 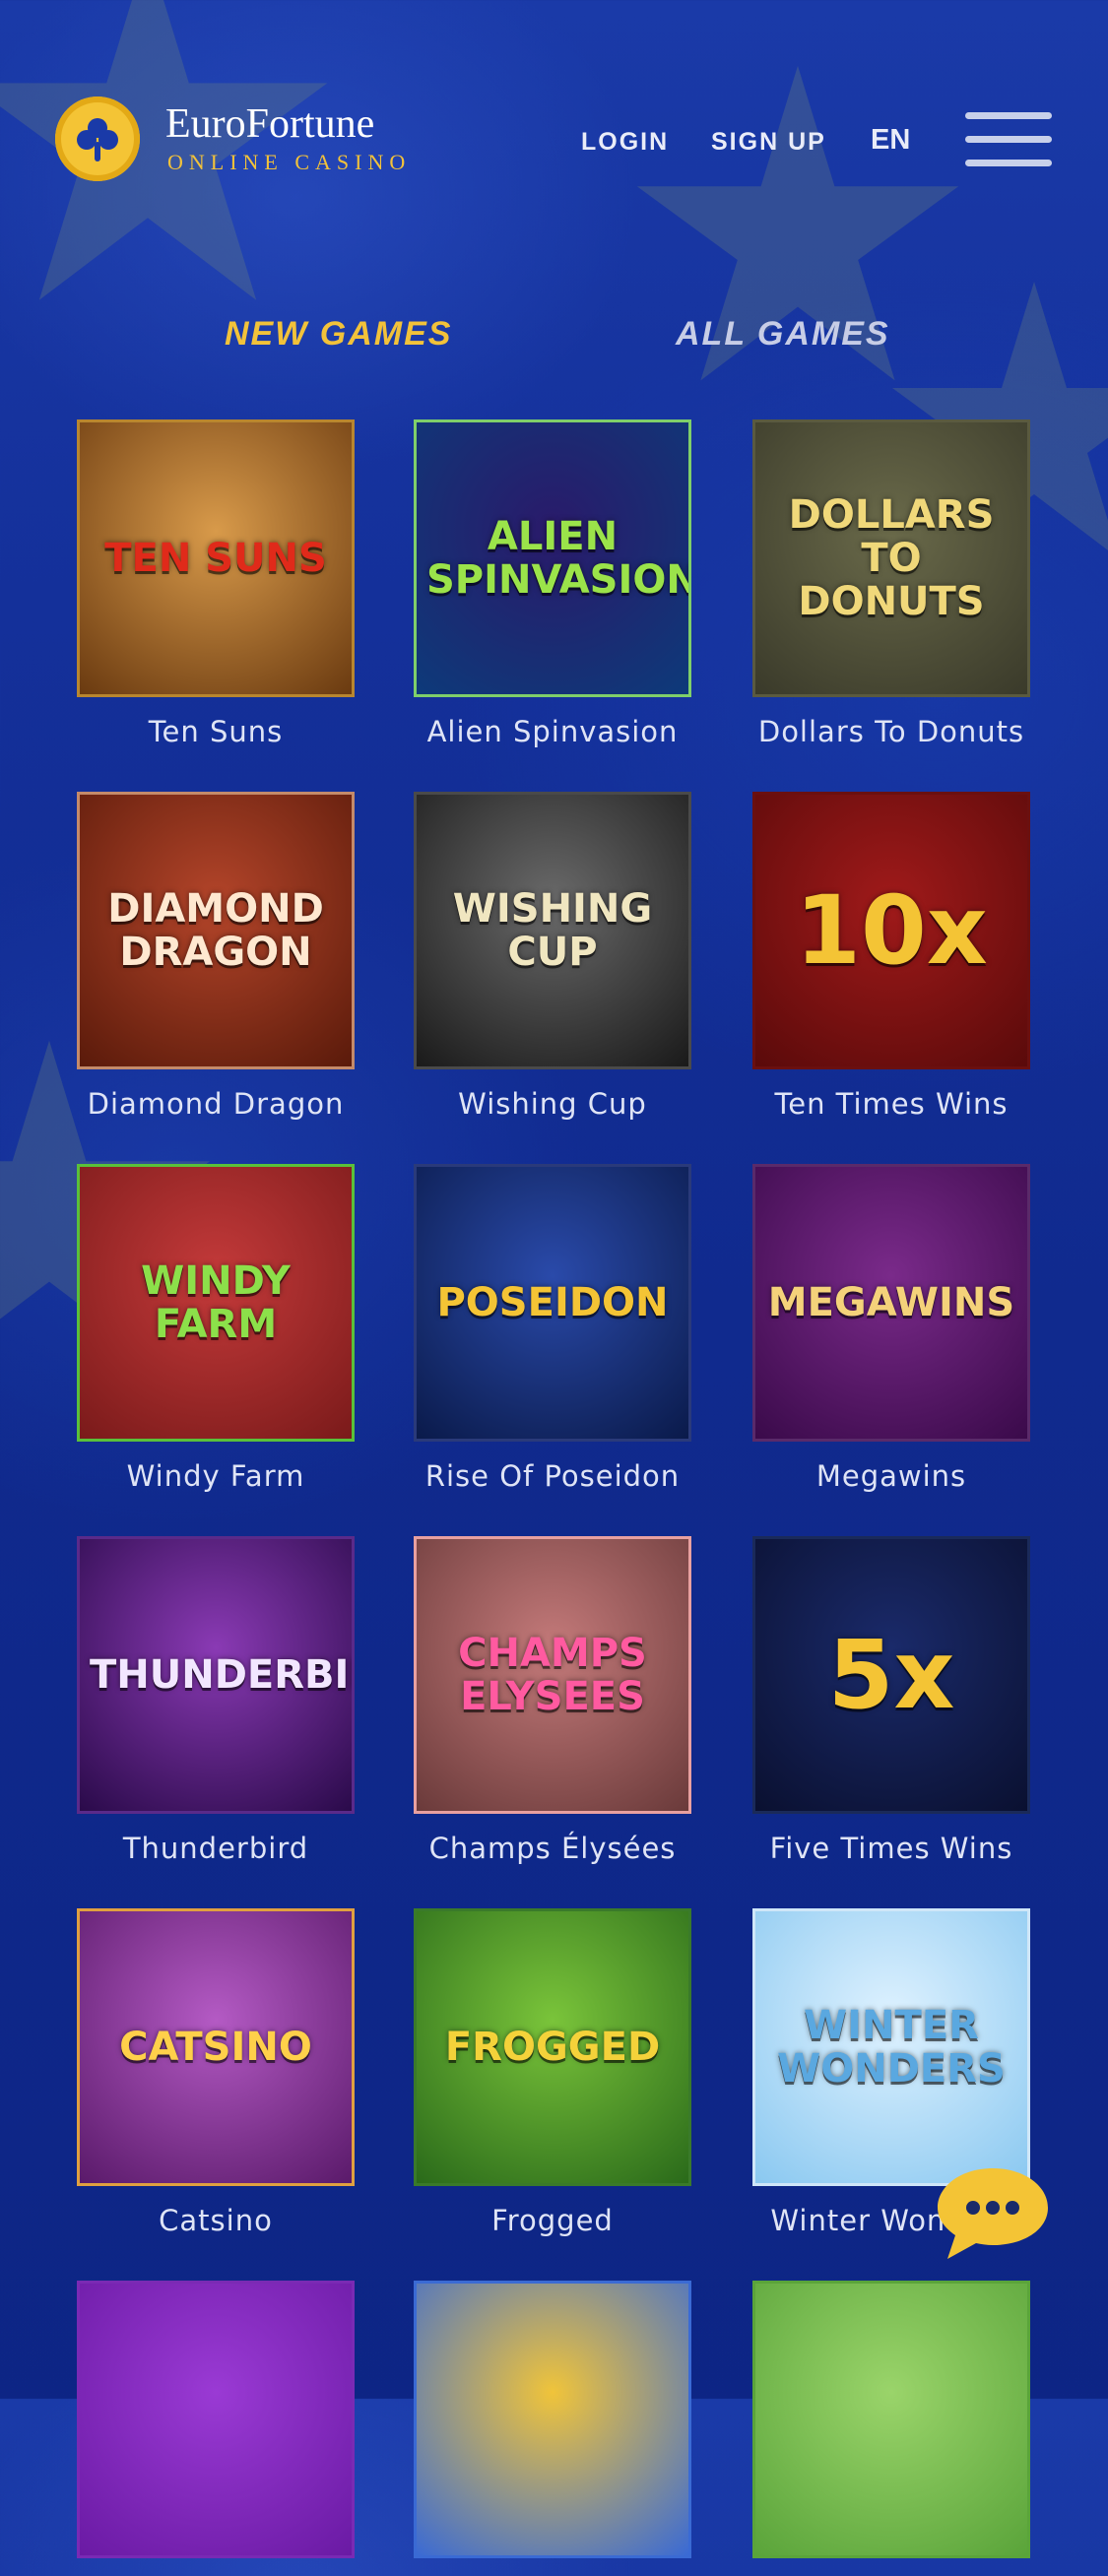 I want to click on game-thumbnail: ALIEN SPINVASION!, so click(x=552, y=558).